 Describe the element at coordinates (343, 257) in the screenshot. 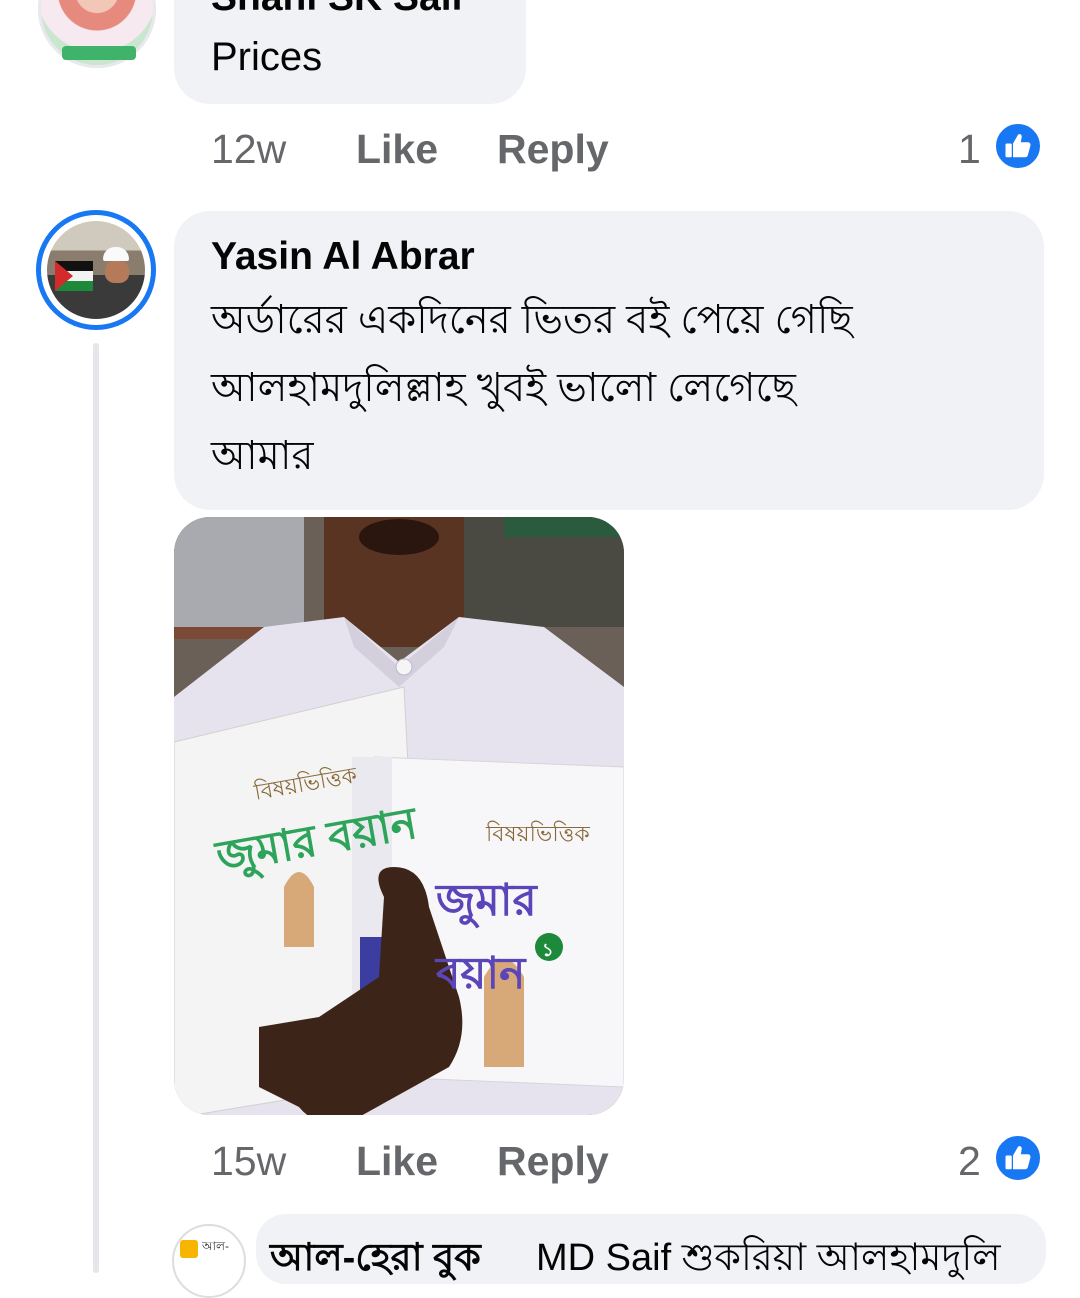

I see `comment-author: Yasin Al Abrar` at that location.